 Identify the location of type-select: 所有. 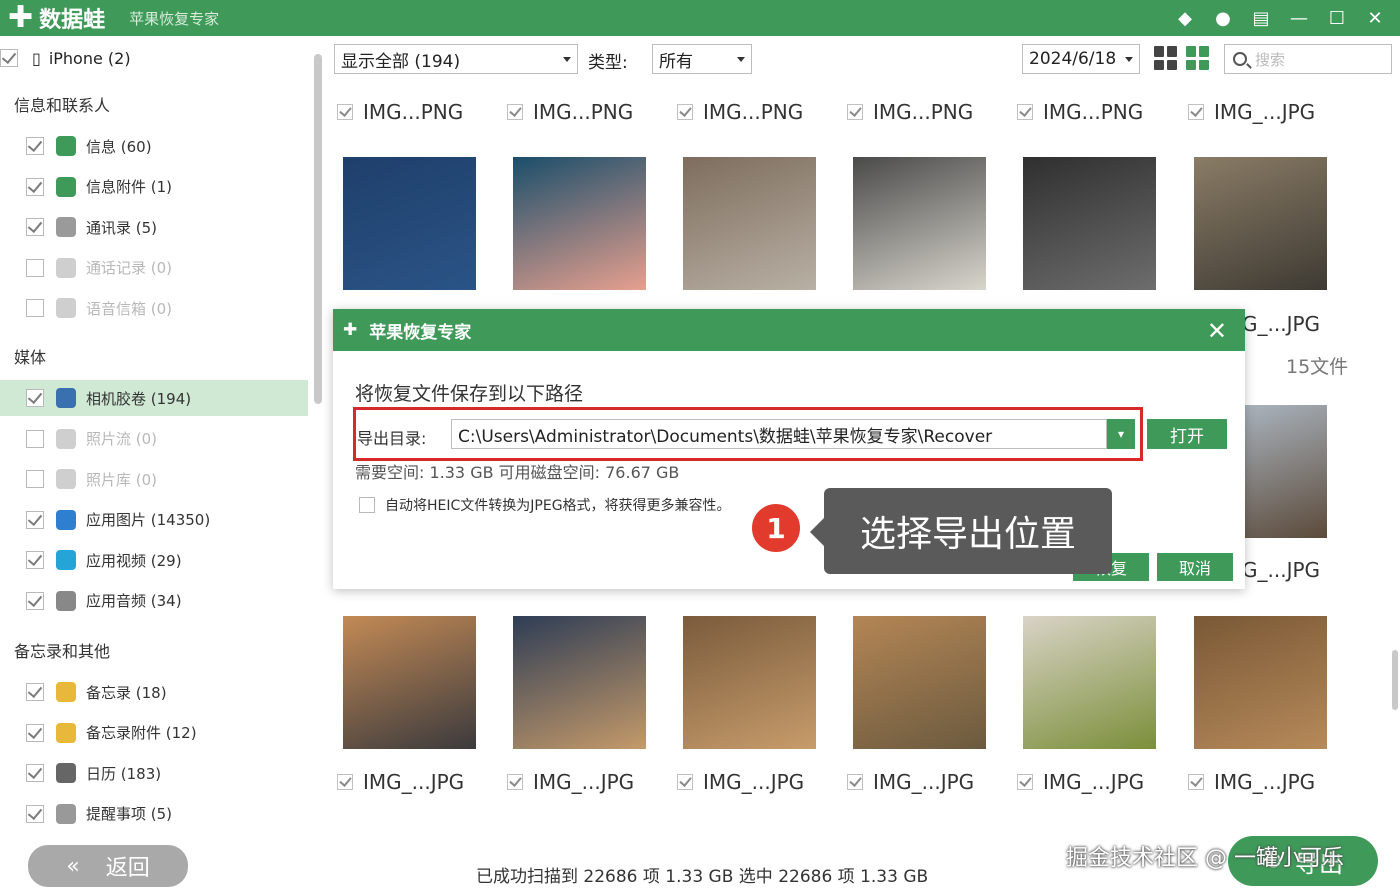
(702, 59).